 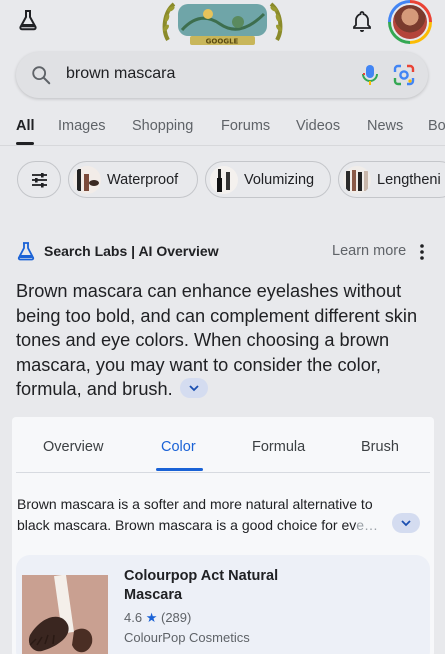 I want to click on card-active-tab-indicator, so click(x=179, y=469).